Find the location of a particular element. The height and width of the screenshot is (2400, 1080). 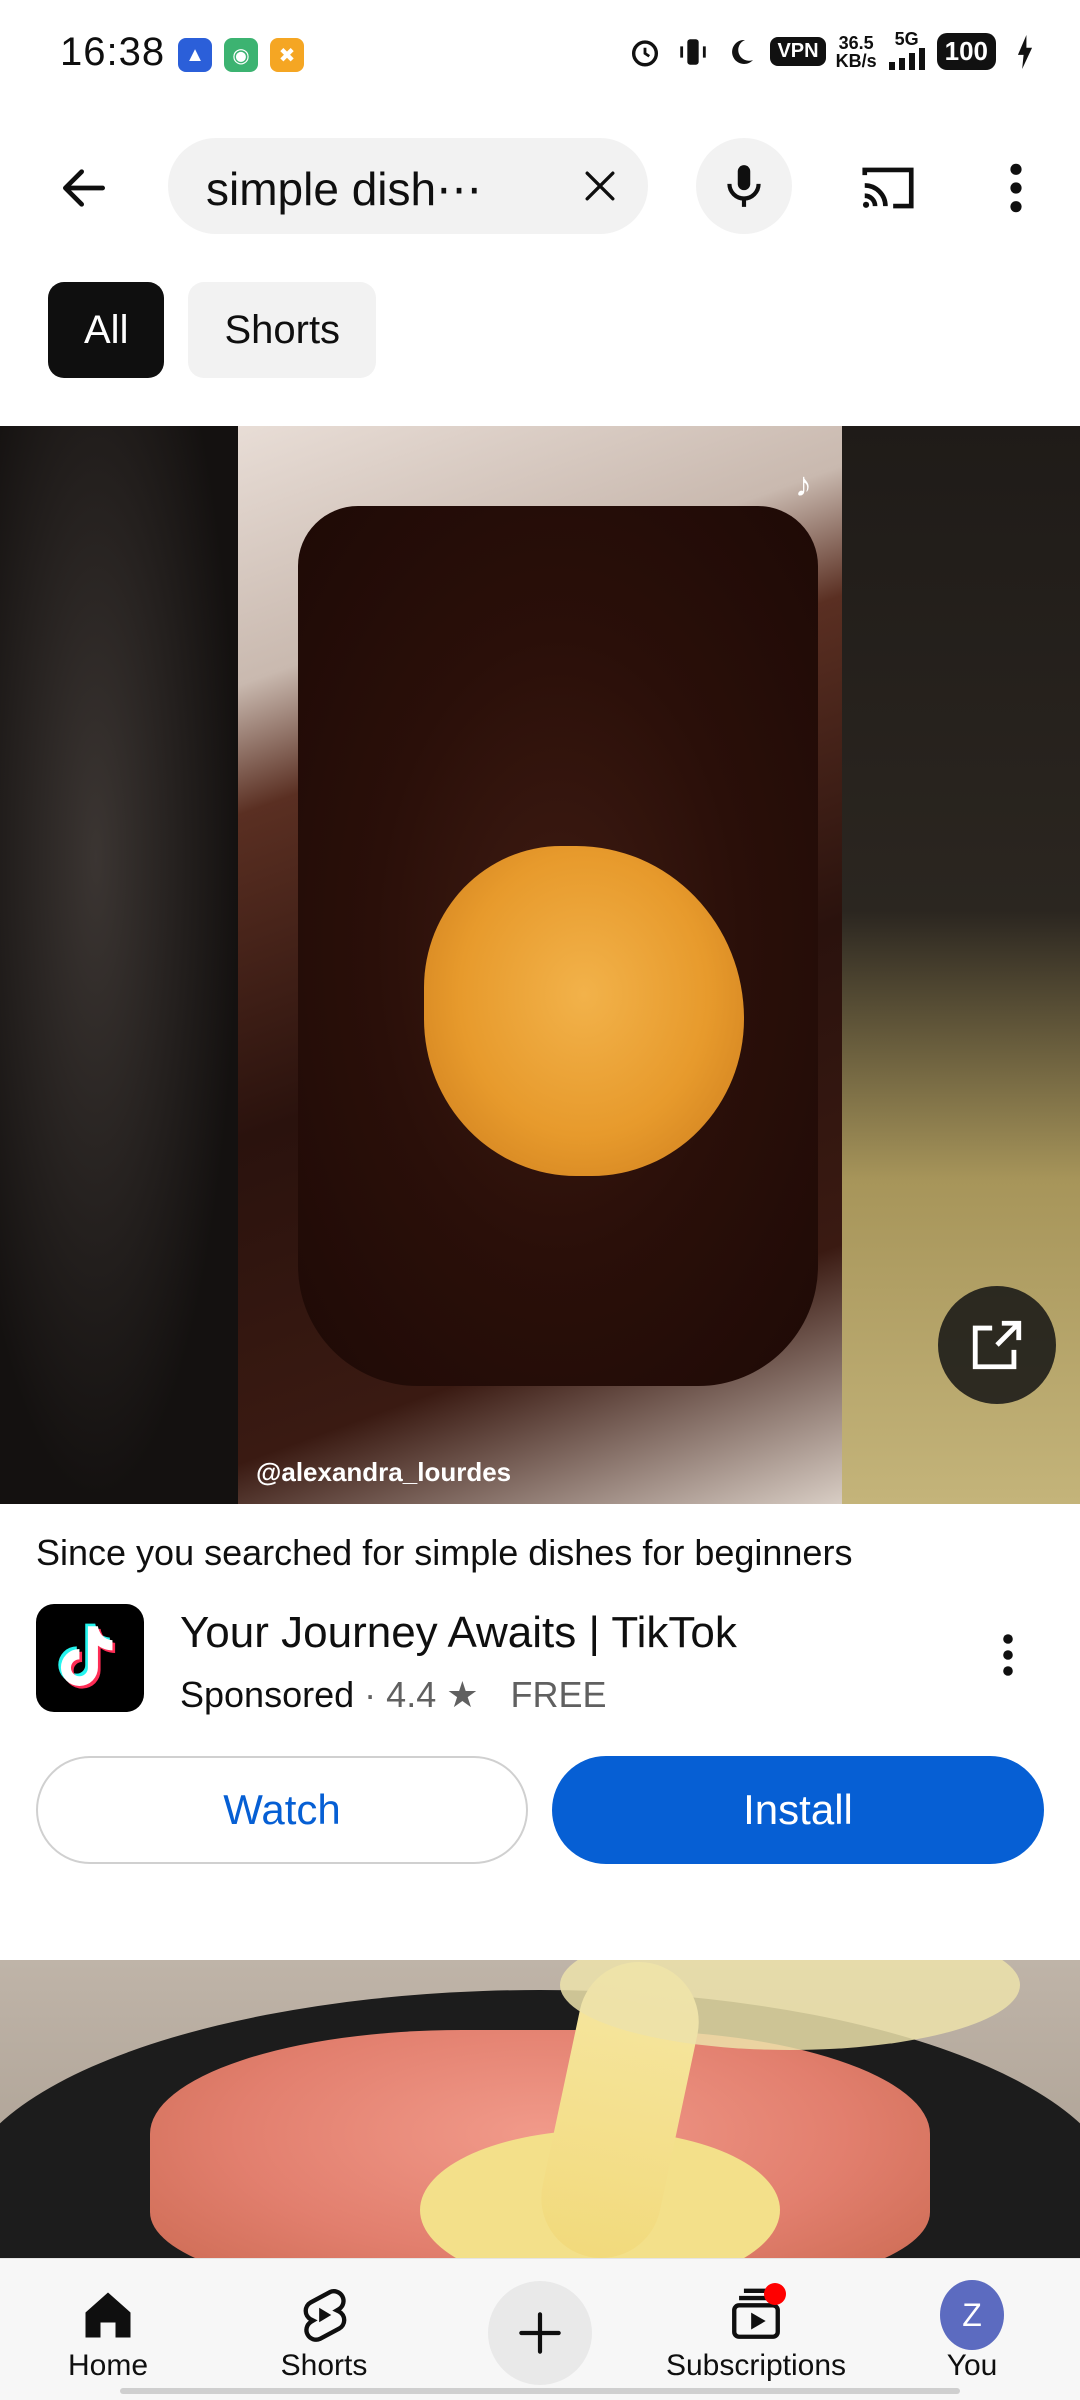

ad-meta: Sponsored · 4.4 ★ FREE is located at coordinates (393, 1695).